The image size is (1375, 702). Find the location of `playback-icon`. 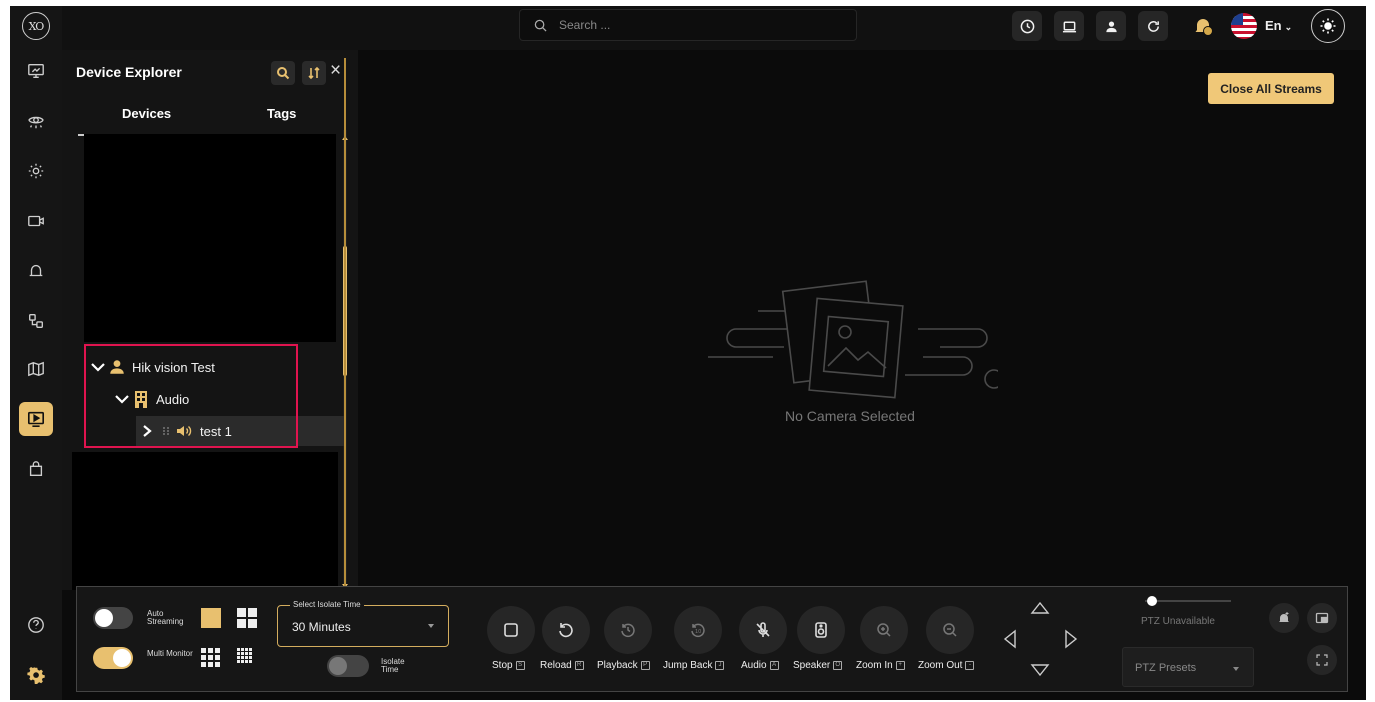

playback-icon is located at coordinates (628, 630).